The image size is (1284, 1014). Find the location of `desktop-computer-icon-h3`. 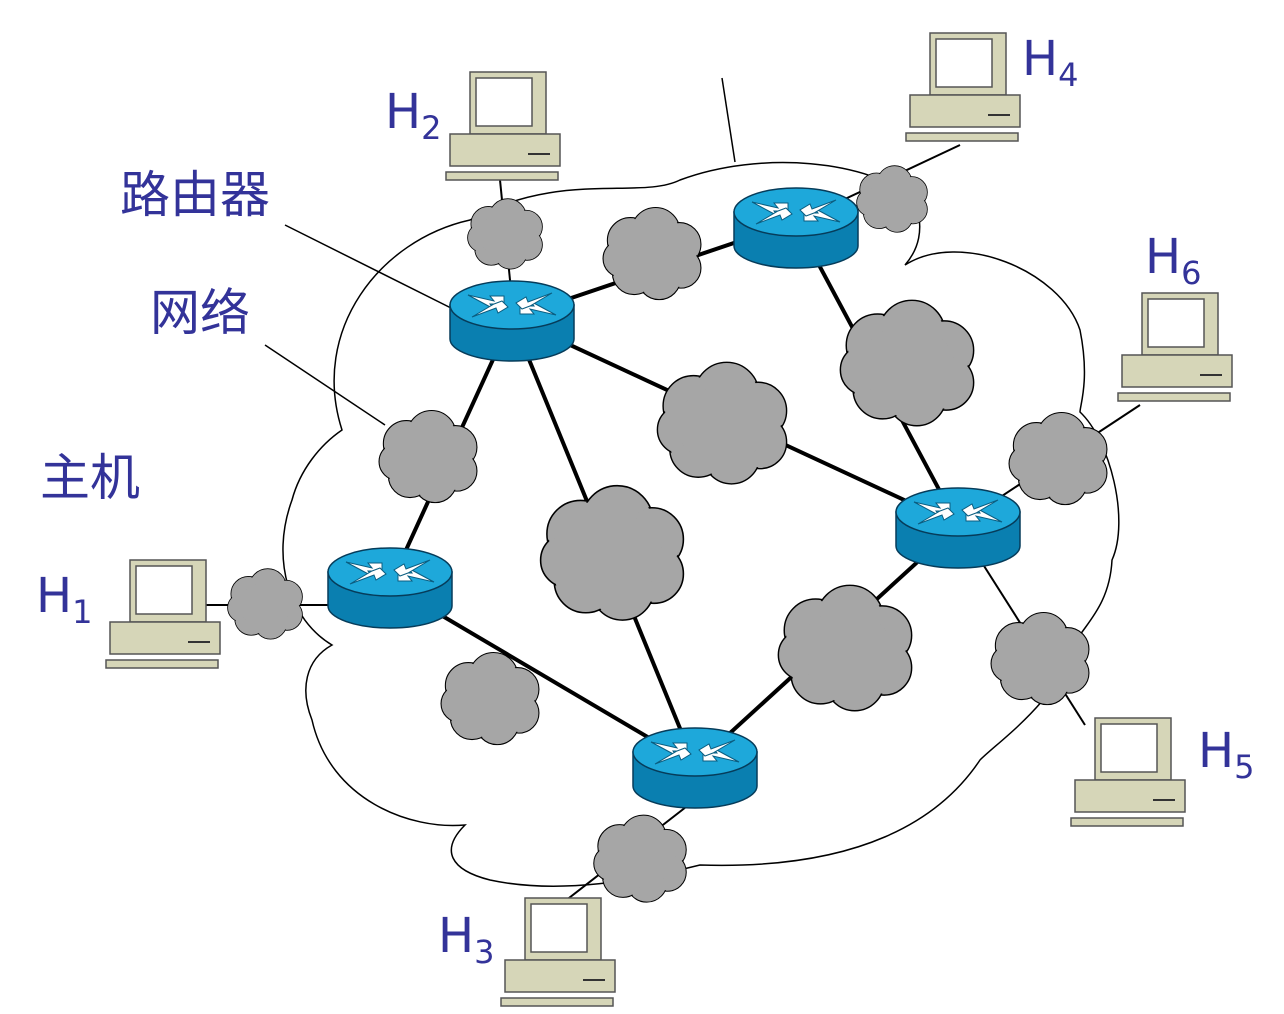

desktop-computer-icon-h3 is located at coordinates (558, 952).